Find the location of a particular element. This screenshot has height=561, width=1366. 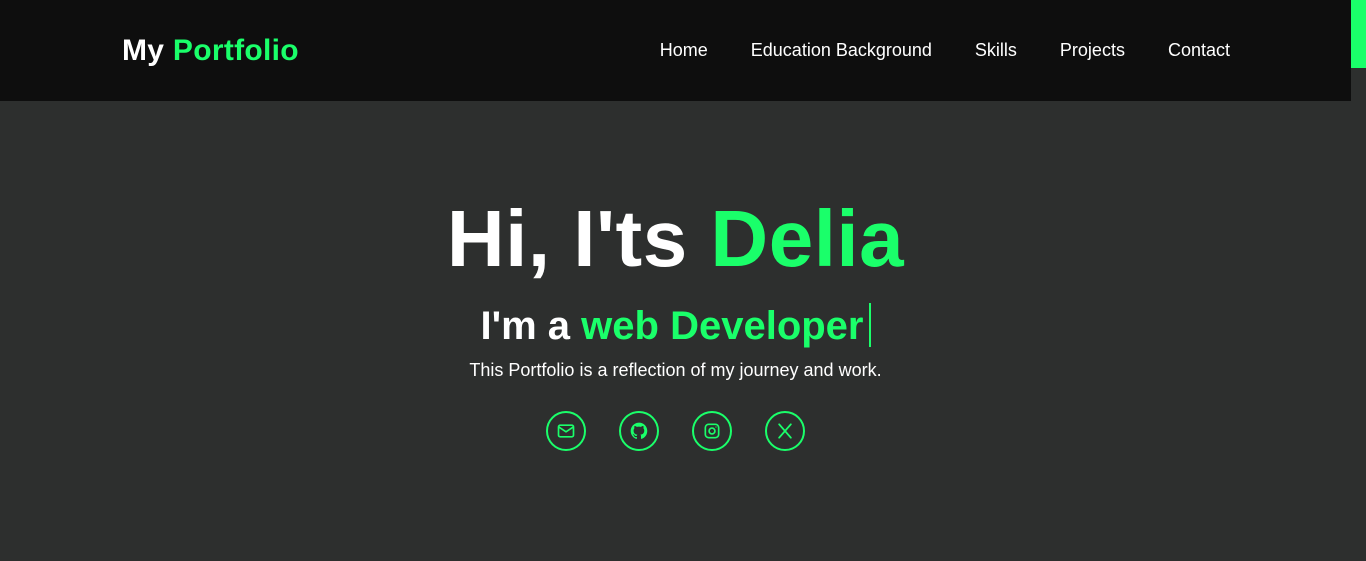

nav-projects: Projects is located at coordinates (1092, 50).